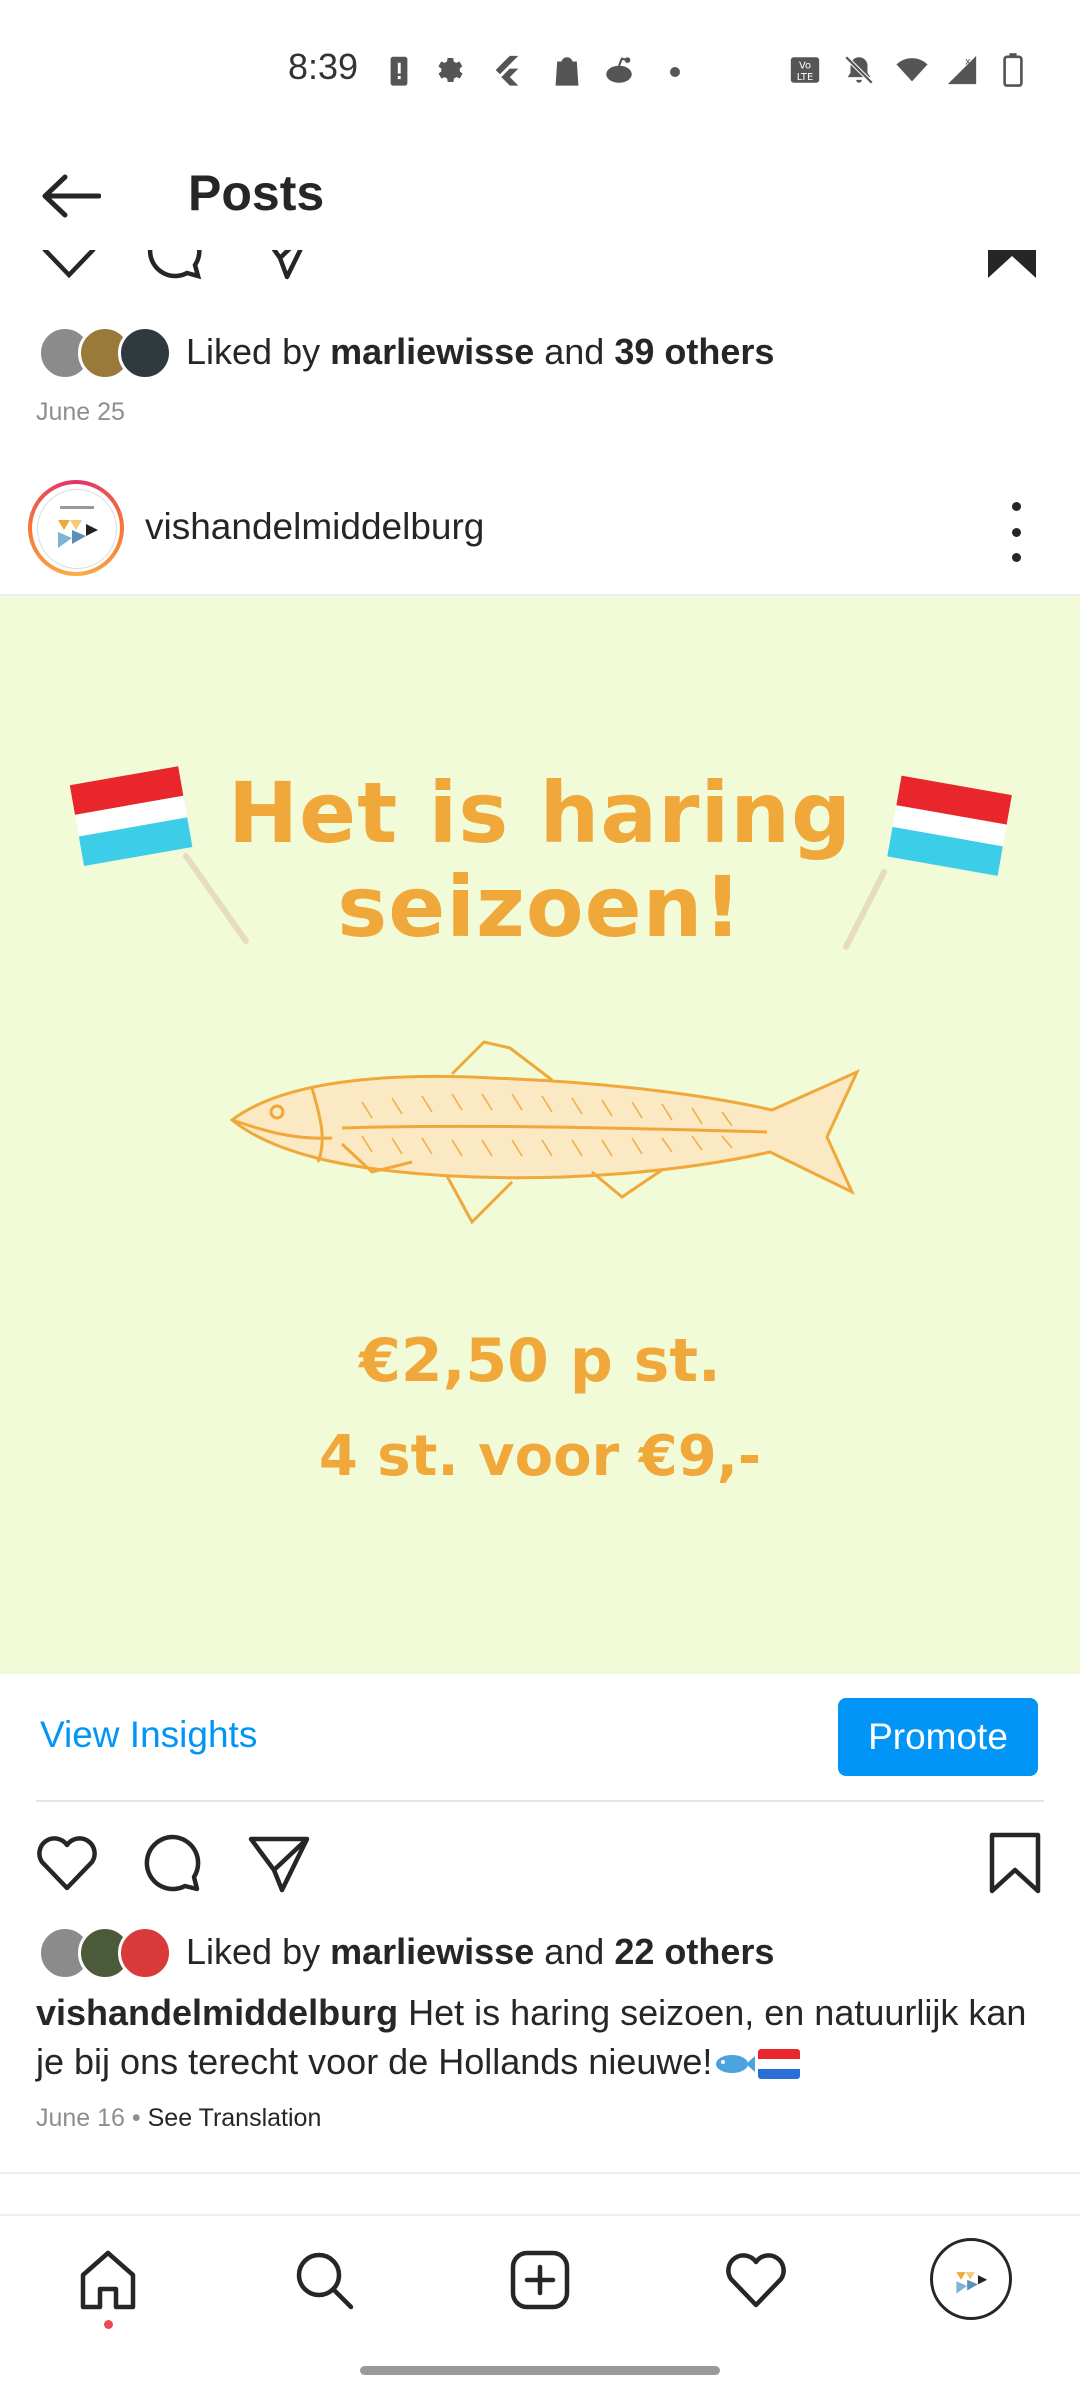 The height and width of the screenshot is (2400, 1080). I want to click on vishandel-logo-icon, so click(78, 527).